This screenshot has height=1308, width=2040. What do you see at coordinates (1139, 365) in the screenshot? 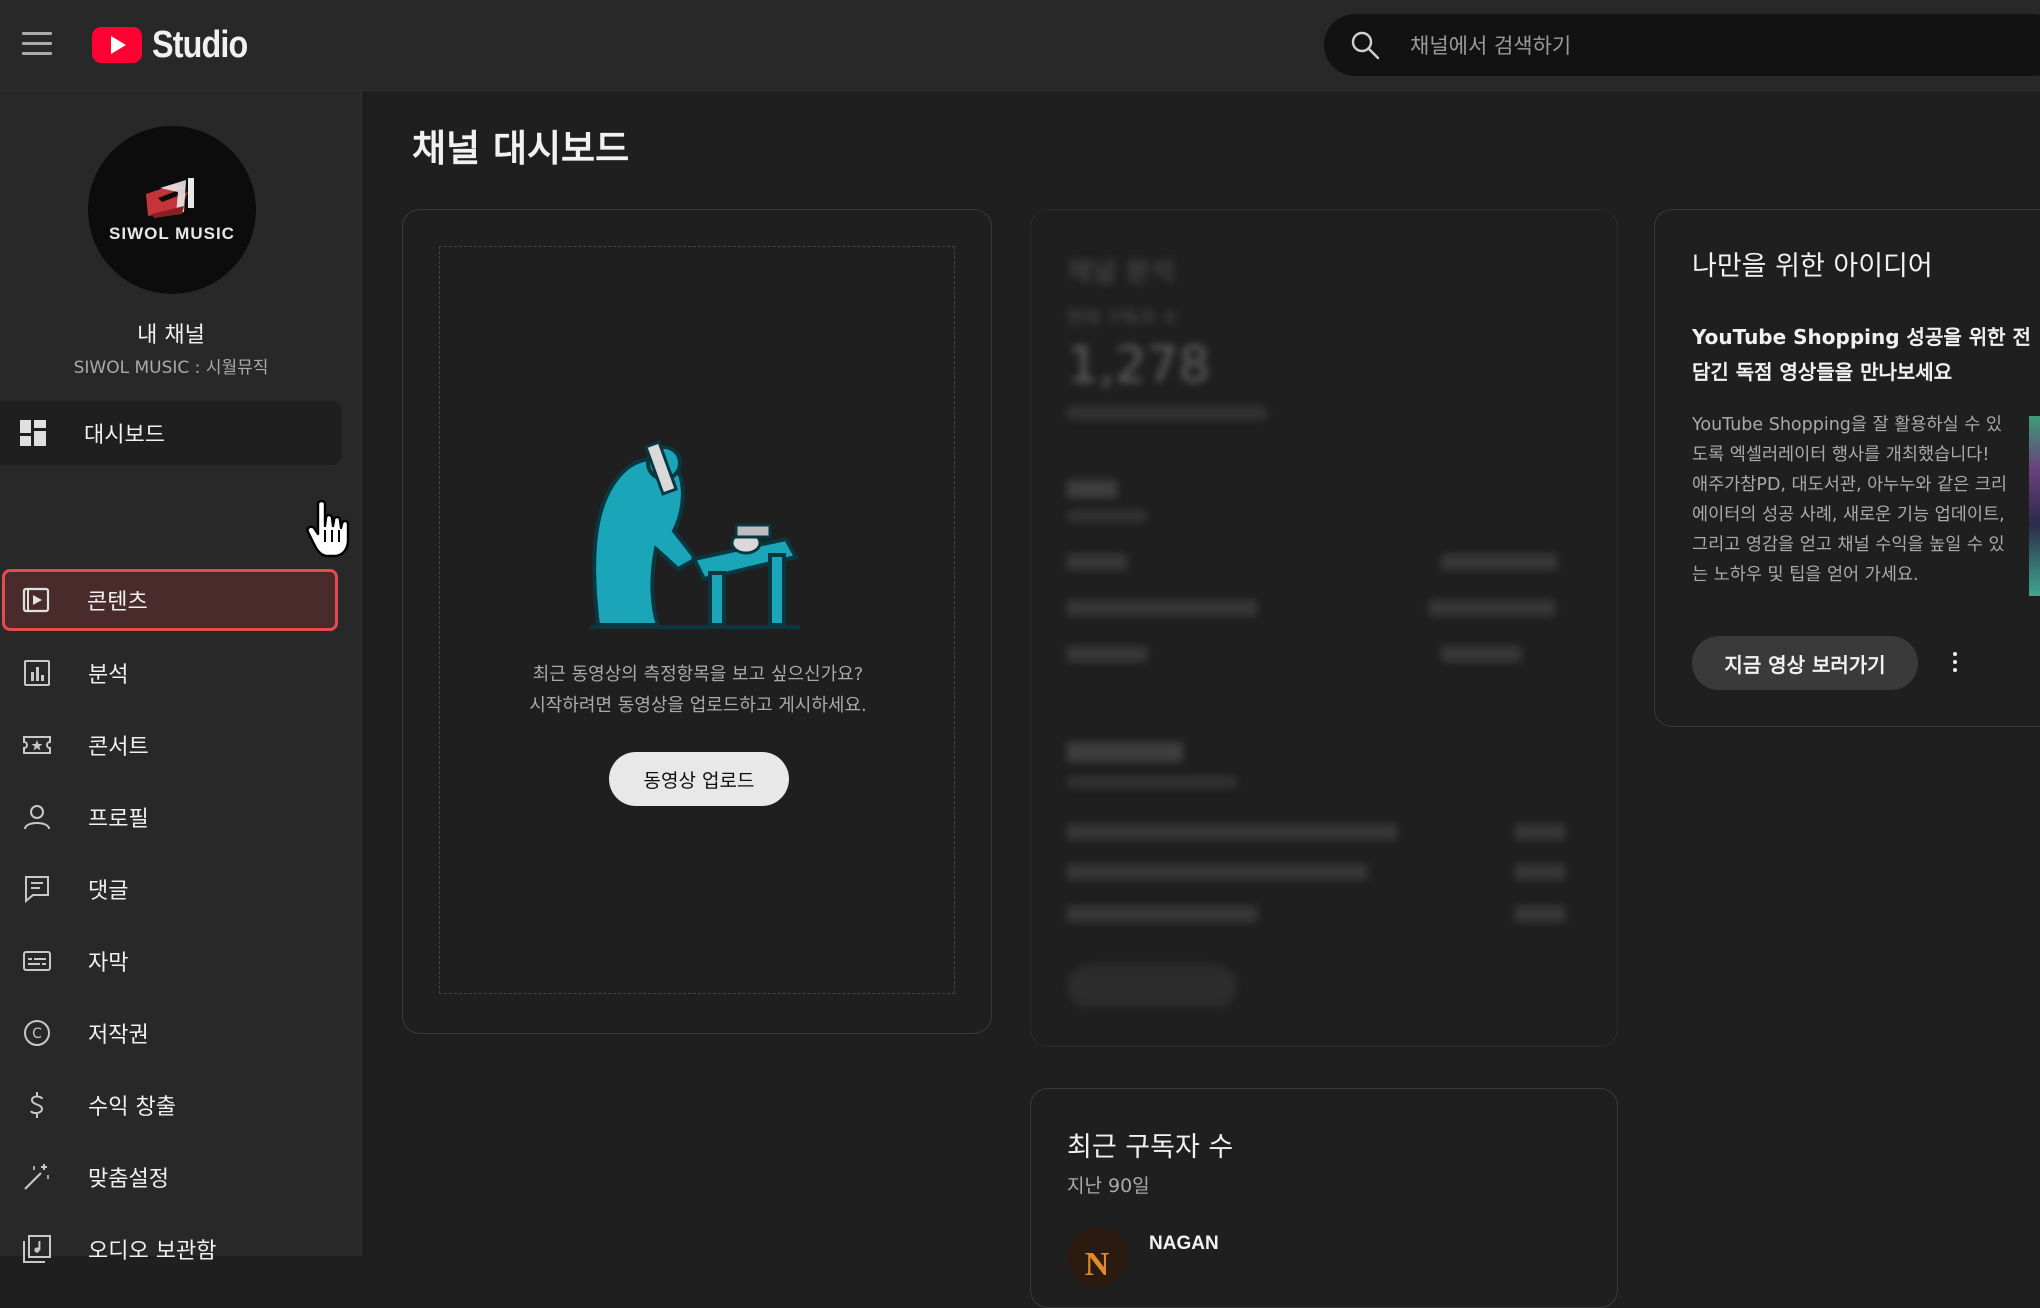
I see `subscribers-value: 1,278` at bounding box center [1139, 365].